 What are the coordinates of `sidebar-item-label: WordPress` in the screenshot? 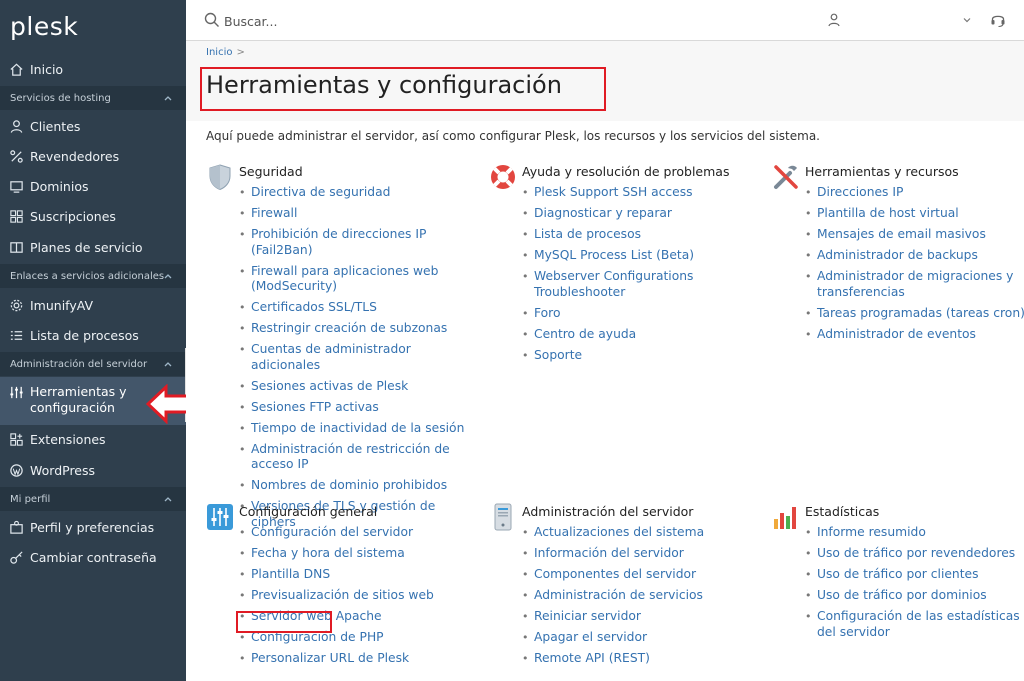 It's located at (63, 470).